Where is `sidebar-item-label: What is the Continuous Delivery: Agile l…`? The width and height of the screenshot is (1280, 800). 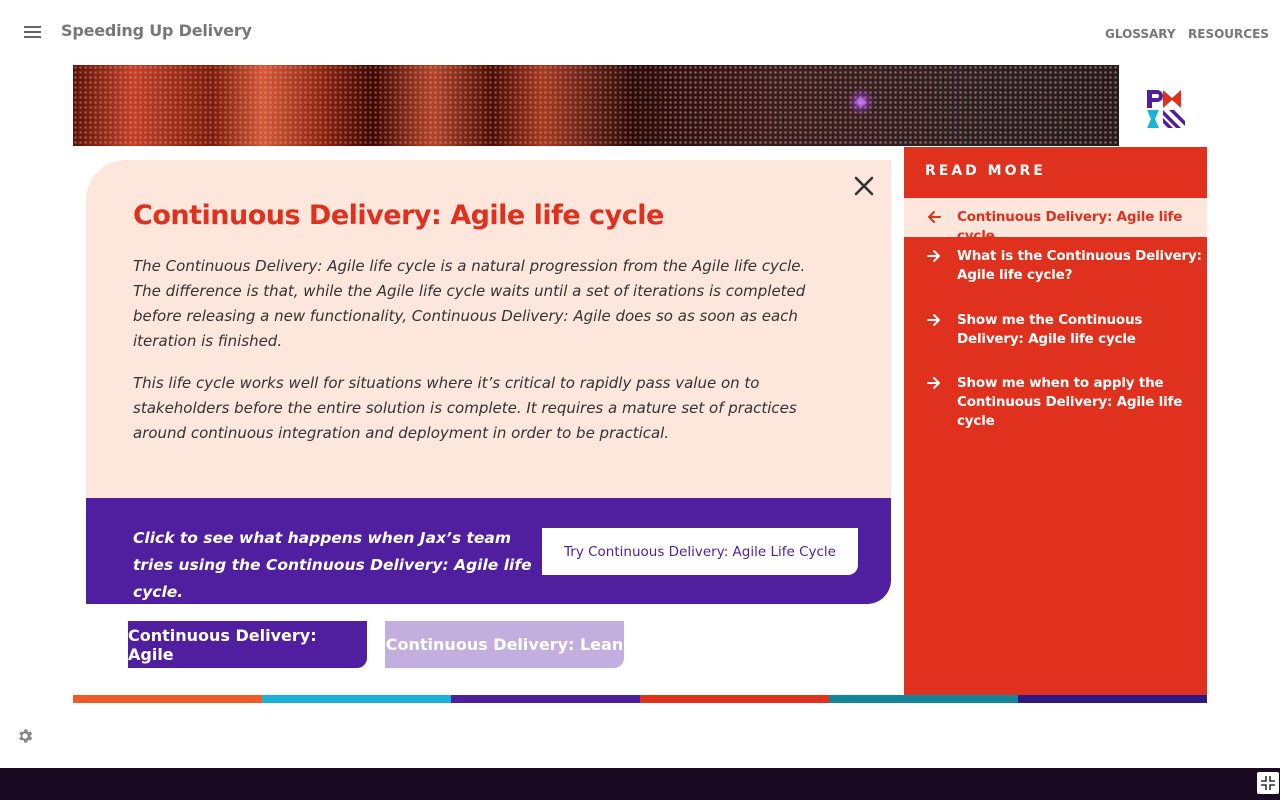 sidebar-item-label: What is the Continuous Delivery: Agile l… is located at coordinates (1079, 265).